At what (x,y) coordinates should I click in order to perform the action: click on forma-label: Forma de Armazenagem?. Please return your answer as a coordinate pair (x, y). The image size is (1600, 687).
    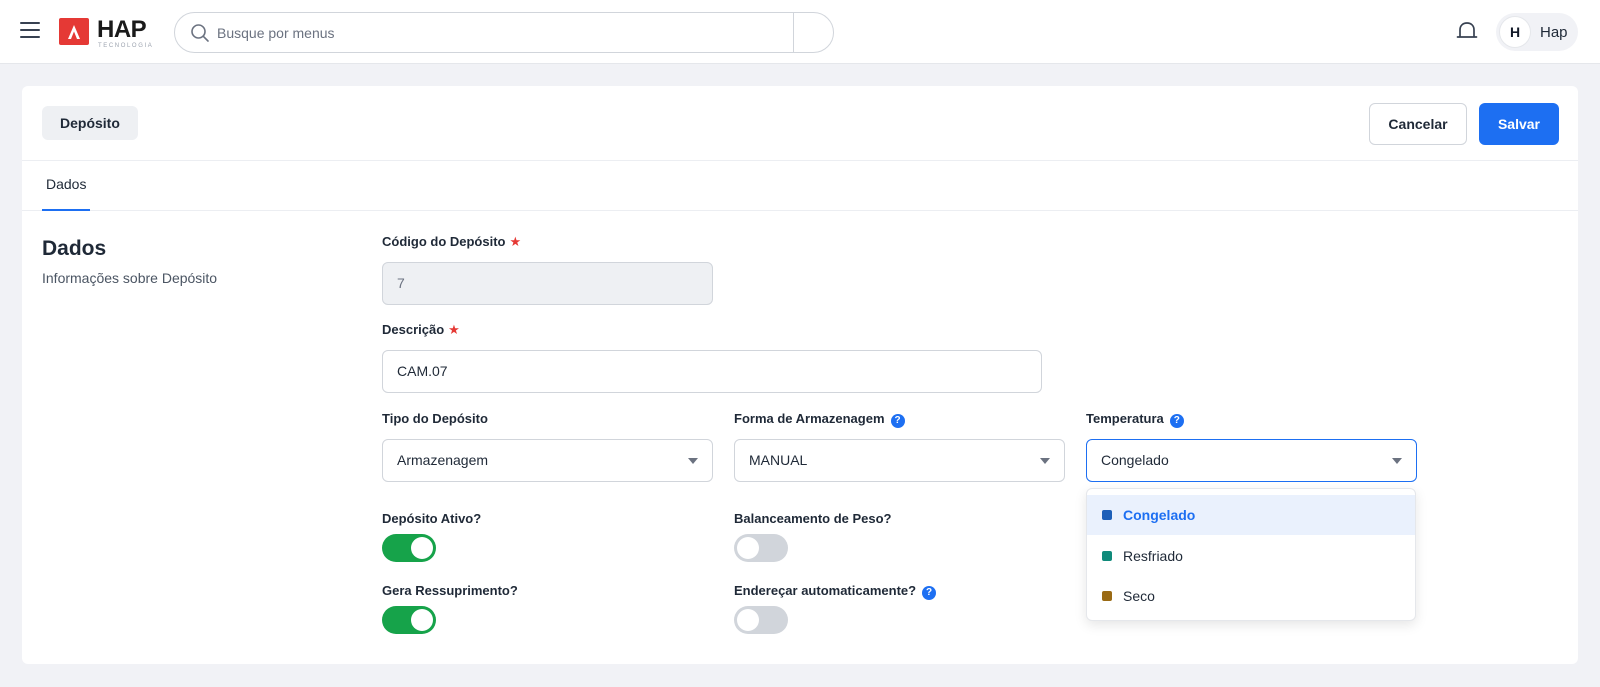
    Looking at the image, I should click on (819, 419).